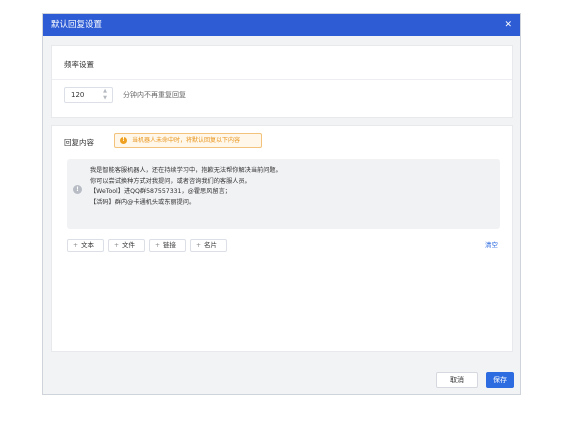 The image size is (578, 426). I want to click on close-icon: ✕, so click(508, 25).